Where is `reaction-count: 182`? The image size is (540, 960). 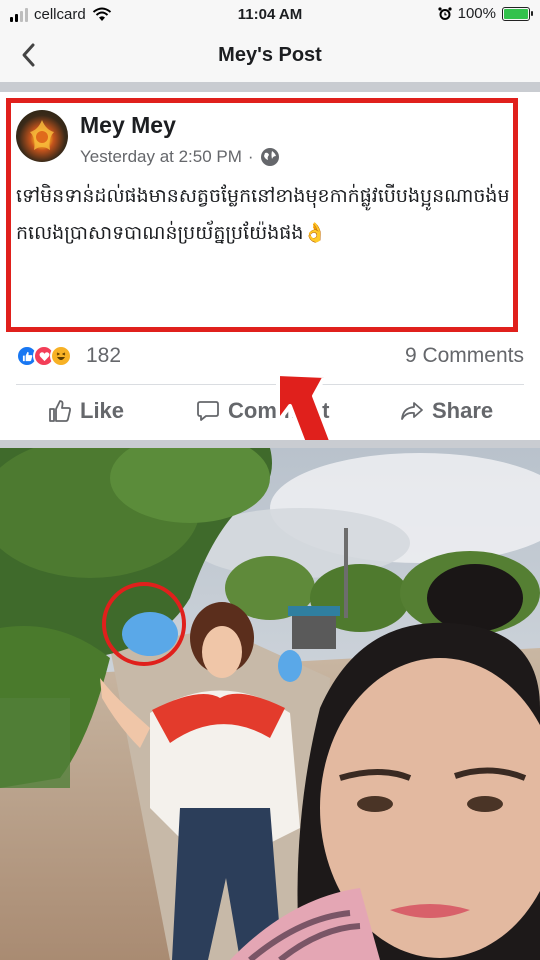 reaction-count: 182 is located at coordinates (103, 356).